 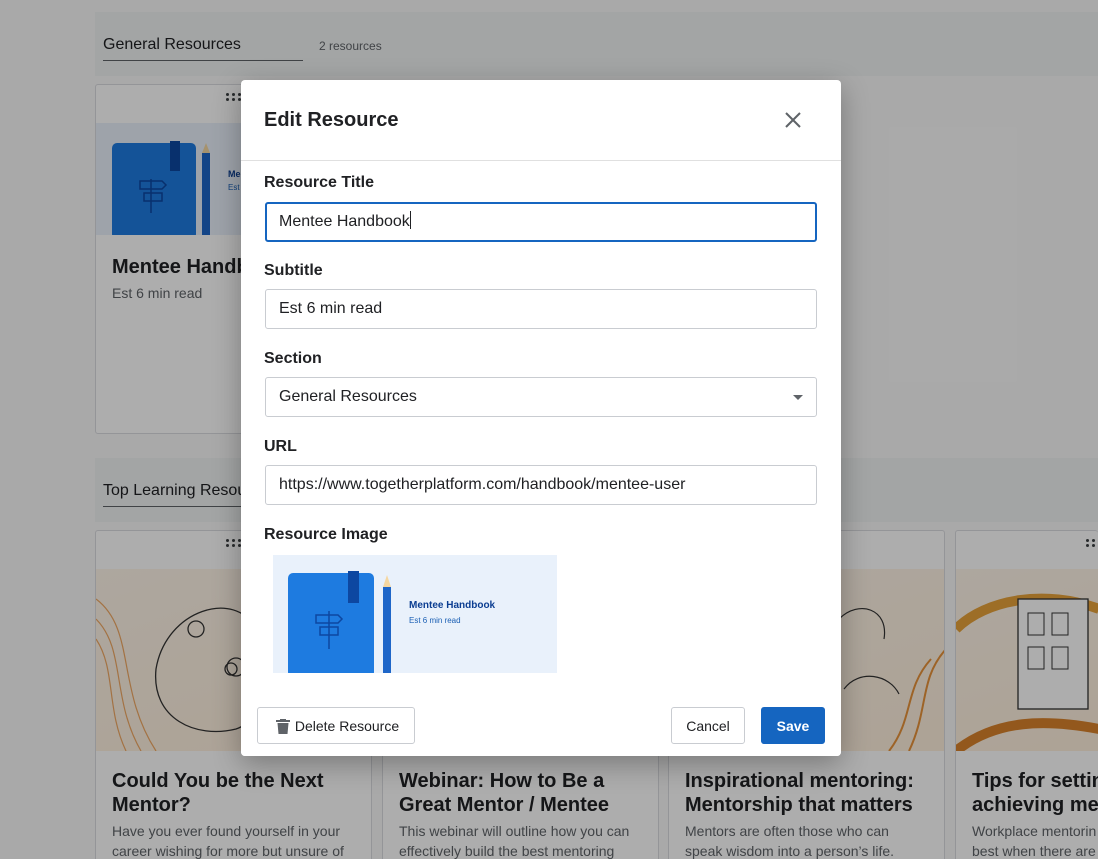 I want to click on text-caret, so click(x=410, y=220).